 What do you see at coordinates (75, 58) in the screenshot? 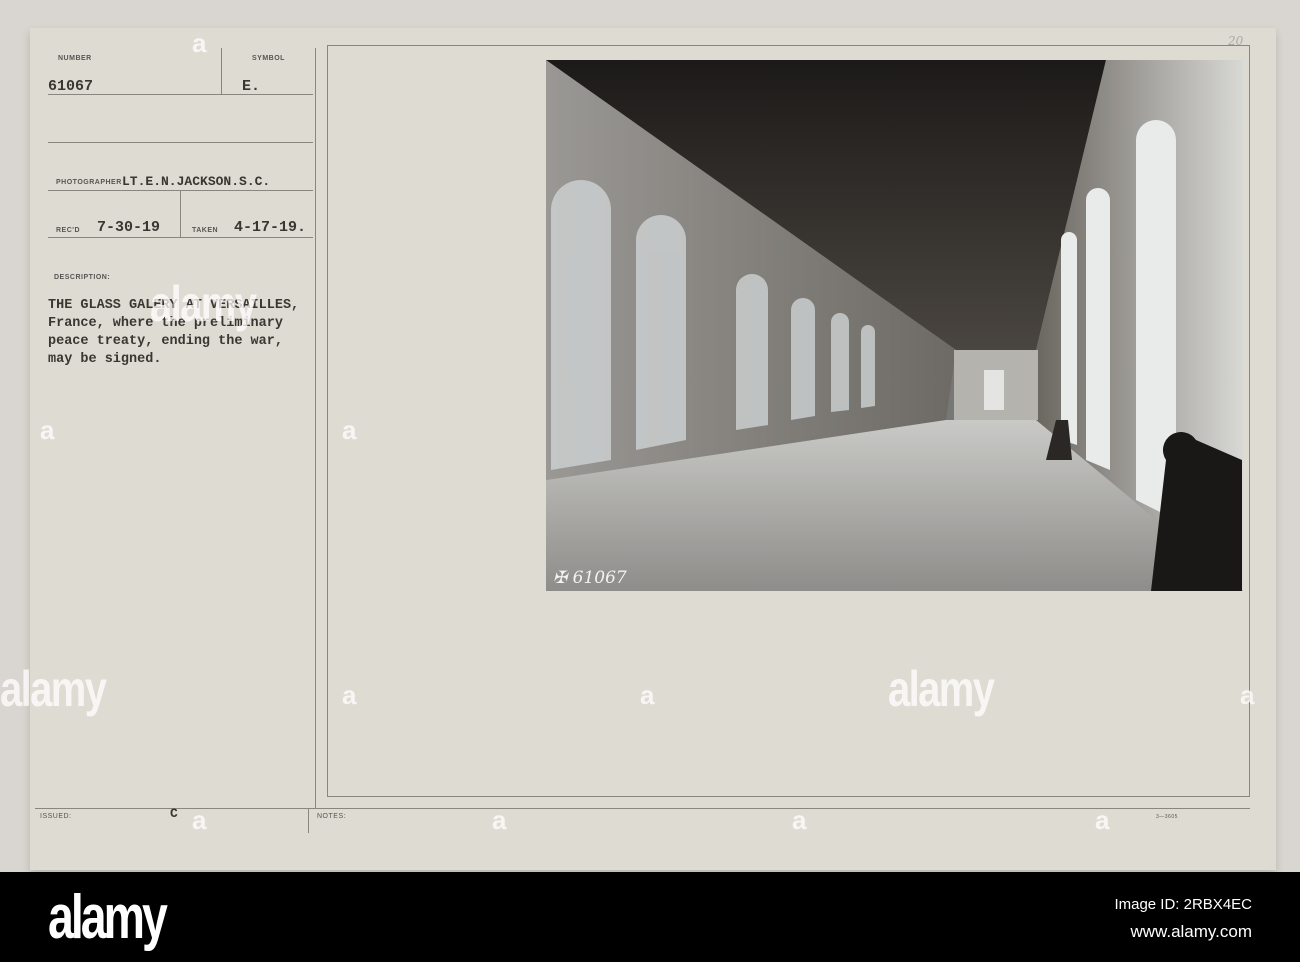
I see `number-label: NUMBER` at bounding box center [75, 58].